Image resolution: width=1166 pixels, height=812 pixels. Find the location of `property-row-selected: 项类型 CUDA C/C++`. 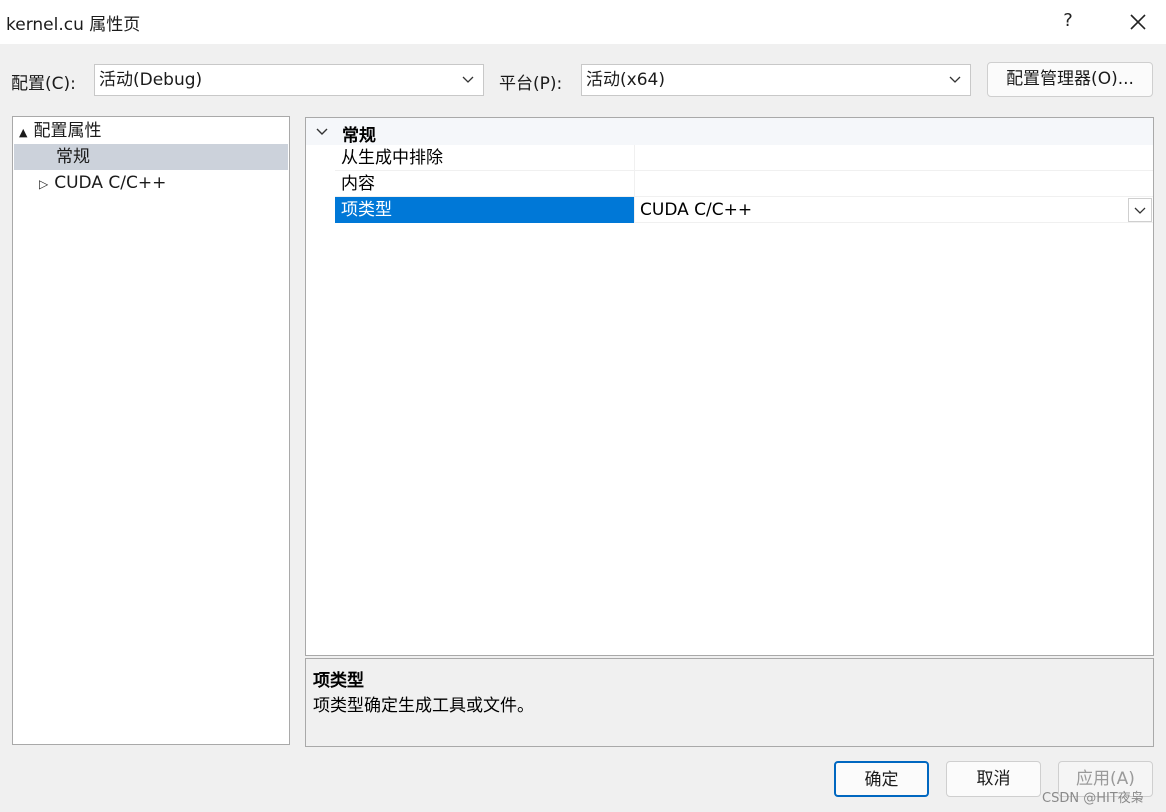

property-row-selected: 项类型 CUDA C/C++ is located at coordinates (744, 210).